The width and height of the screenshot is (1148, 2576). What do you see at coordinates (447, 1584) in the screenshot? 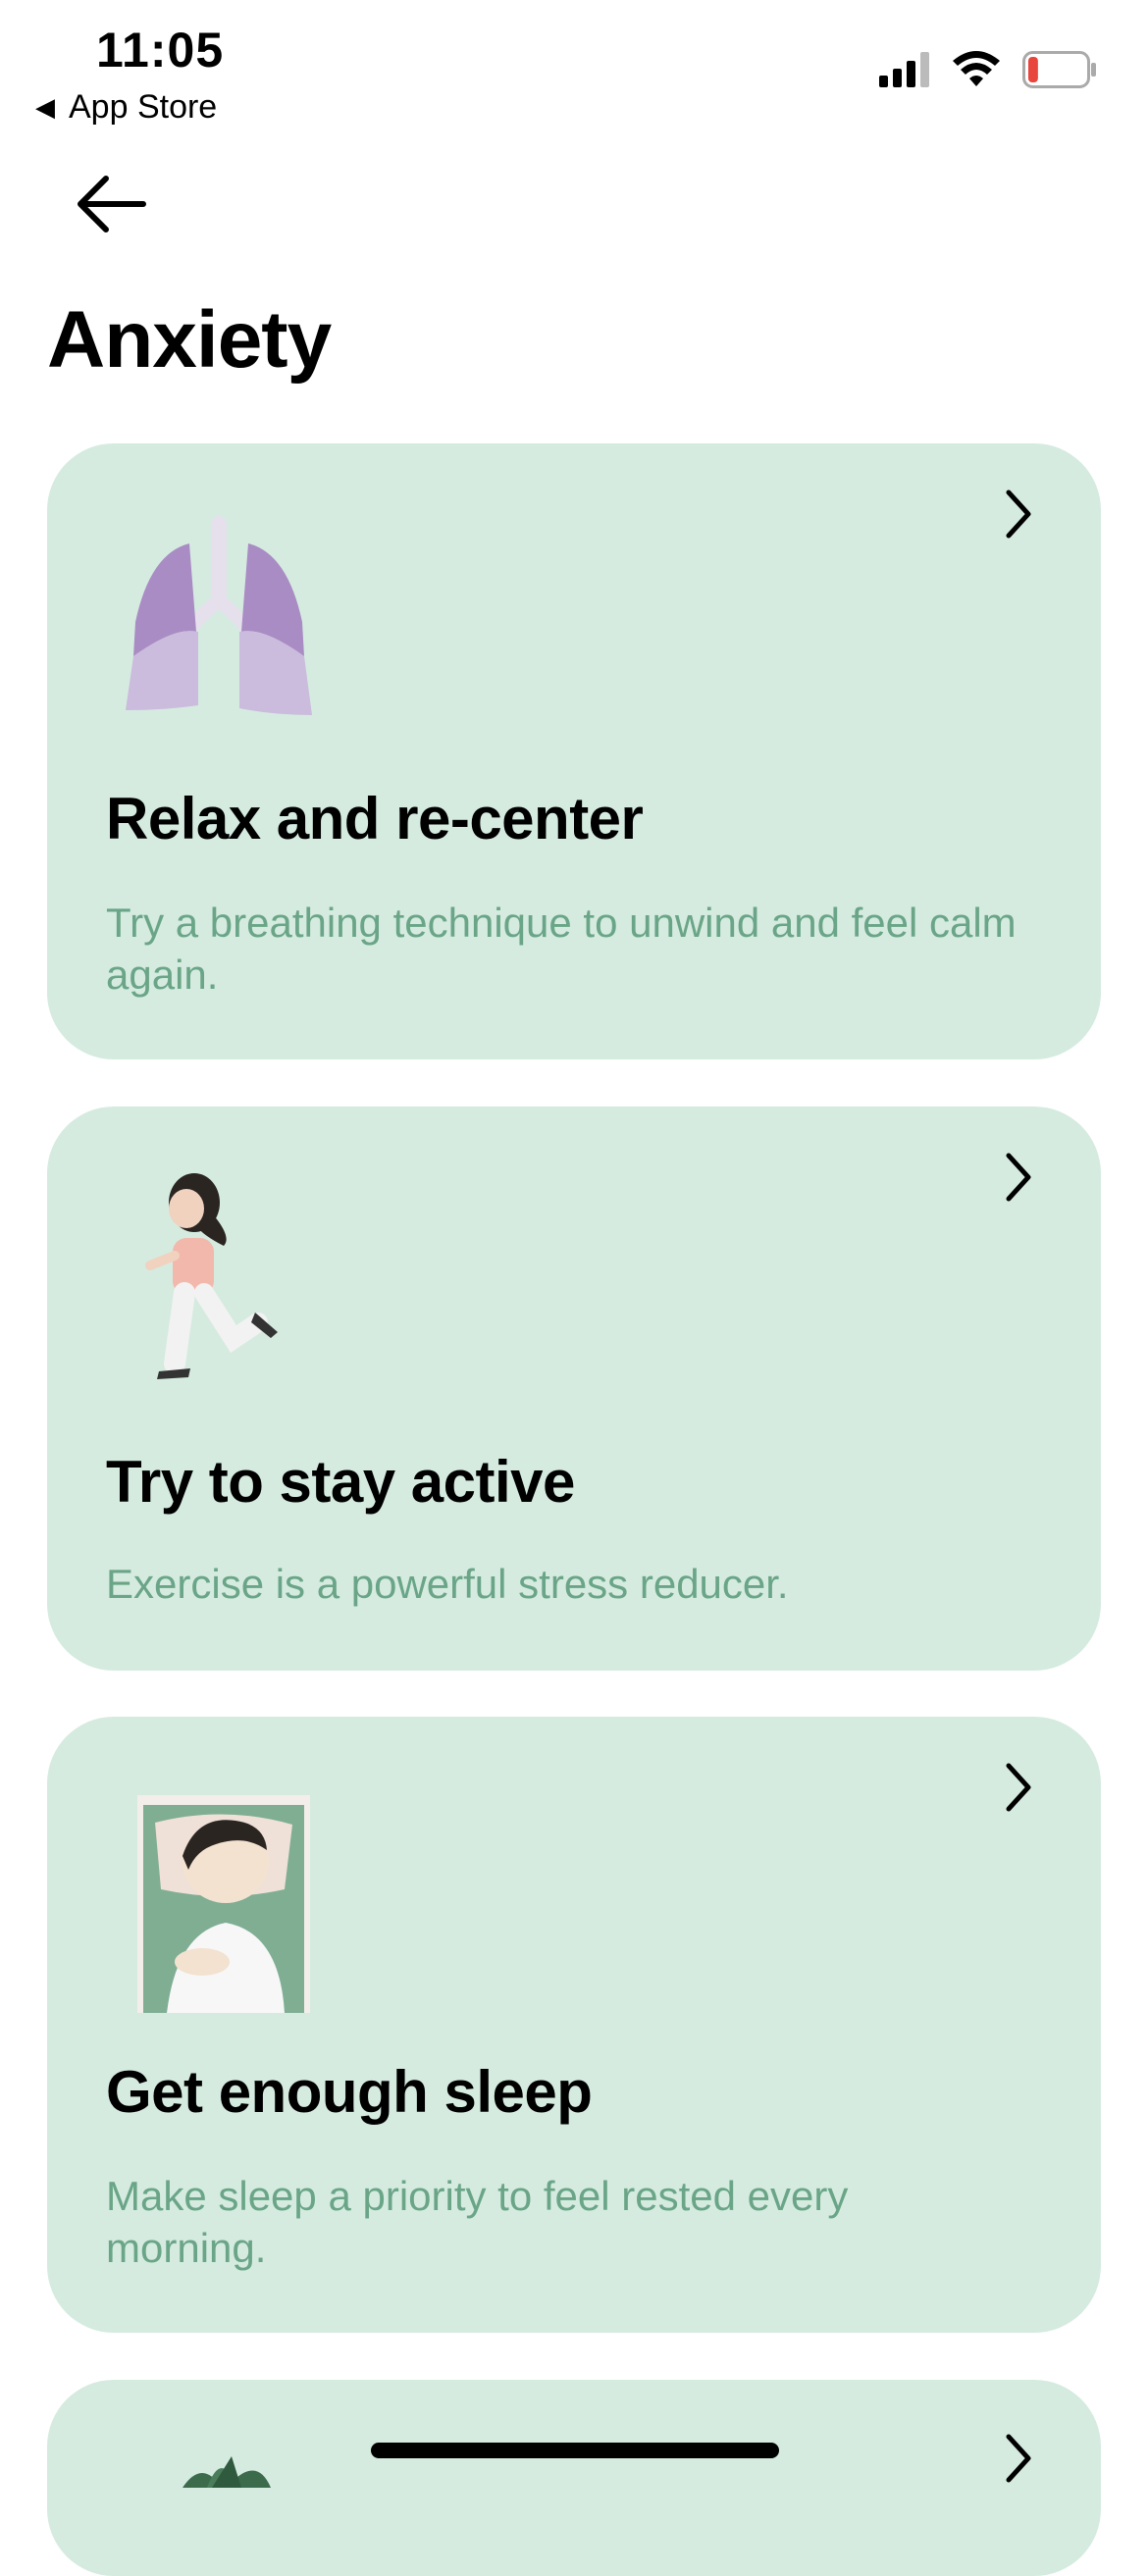
I see `card-description: Exercise is a powerful stress reducer.` at bounding box center [447, 1584].